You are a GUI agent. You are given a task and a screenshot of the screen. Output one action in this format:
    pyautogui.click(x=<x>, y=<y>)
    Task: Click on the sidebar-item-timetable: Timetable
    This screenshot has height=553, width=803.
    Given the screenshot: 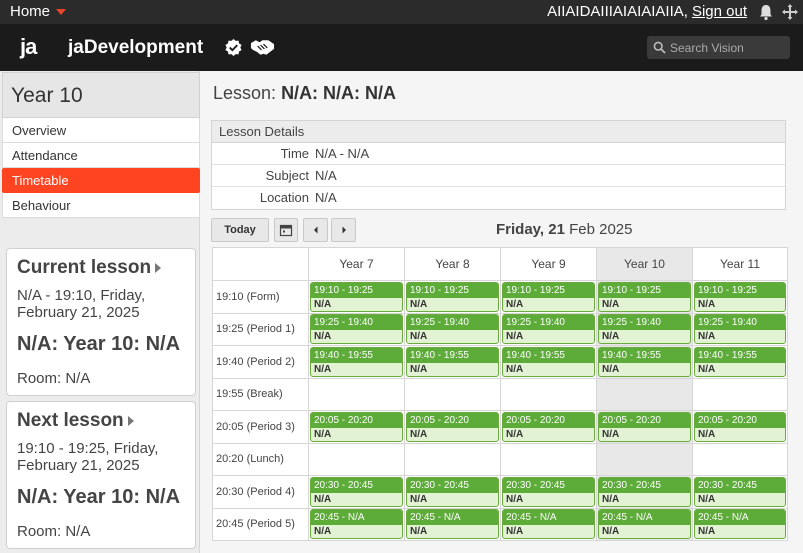 What is the action you would take?
    pyautogui.click(x=101, y=180)
    